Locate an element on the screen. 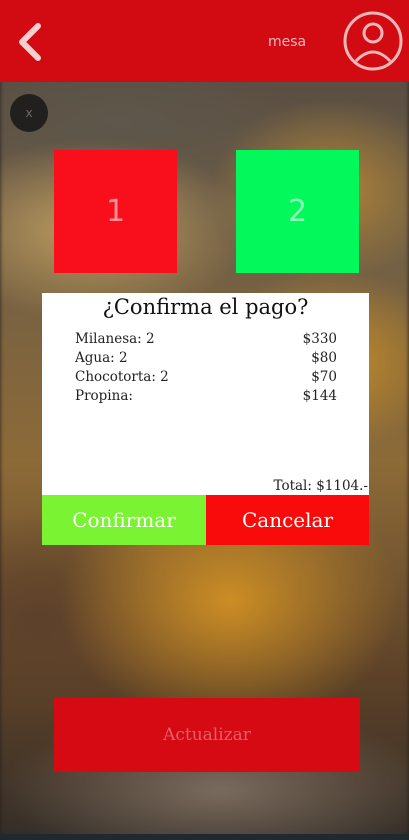 The height and width of the screenshot is (840, 409). item-price: $330 is located at coordinates (319, 339).